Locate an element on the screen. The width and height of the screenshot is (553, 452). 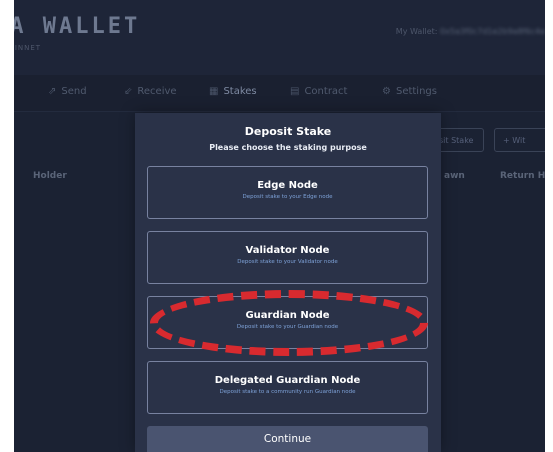
brand-title: TA WALLET is located at coordinates (70, 26).